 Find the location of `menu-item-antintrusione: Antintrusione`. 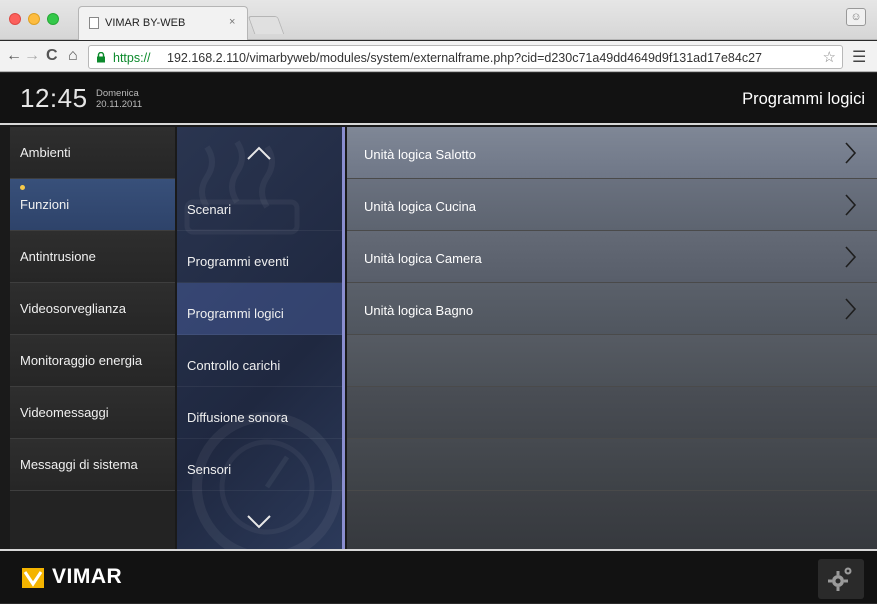

menu-item-antintrusione: Antintrusione is located at coordinates (92, 257).